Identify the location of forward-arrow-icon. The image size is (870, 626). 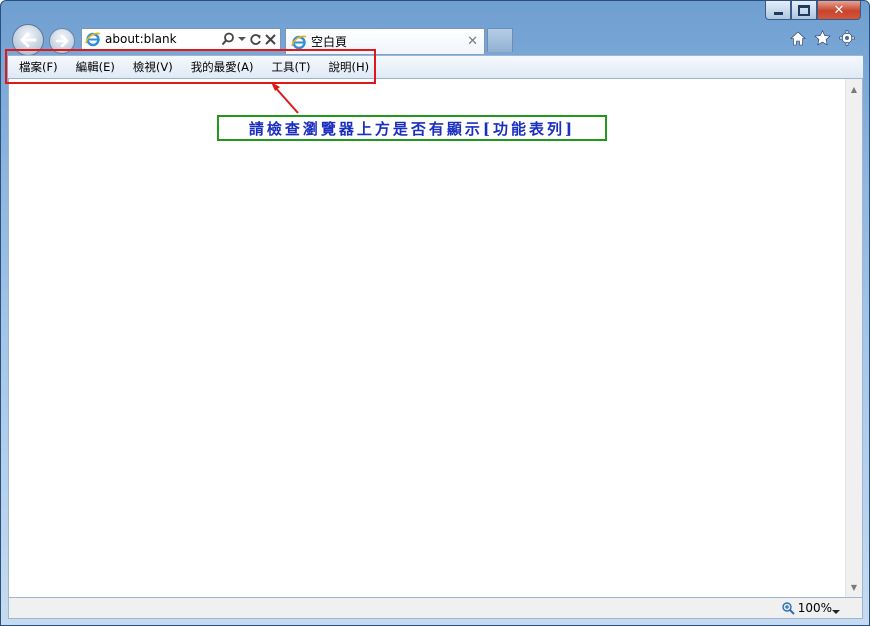
(62, 41).